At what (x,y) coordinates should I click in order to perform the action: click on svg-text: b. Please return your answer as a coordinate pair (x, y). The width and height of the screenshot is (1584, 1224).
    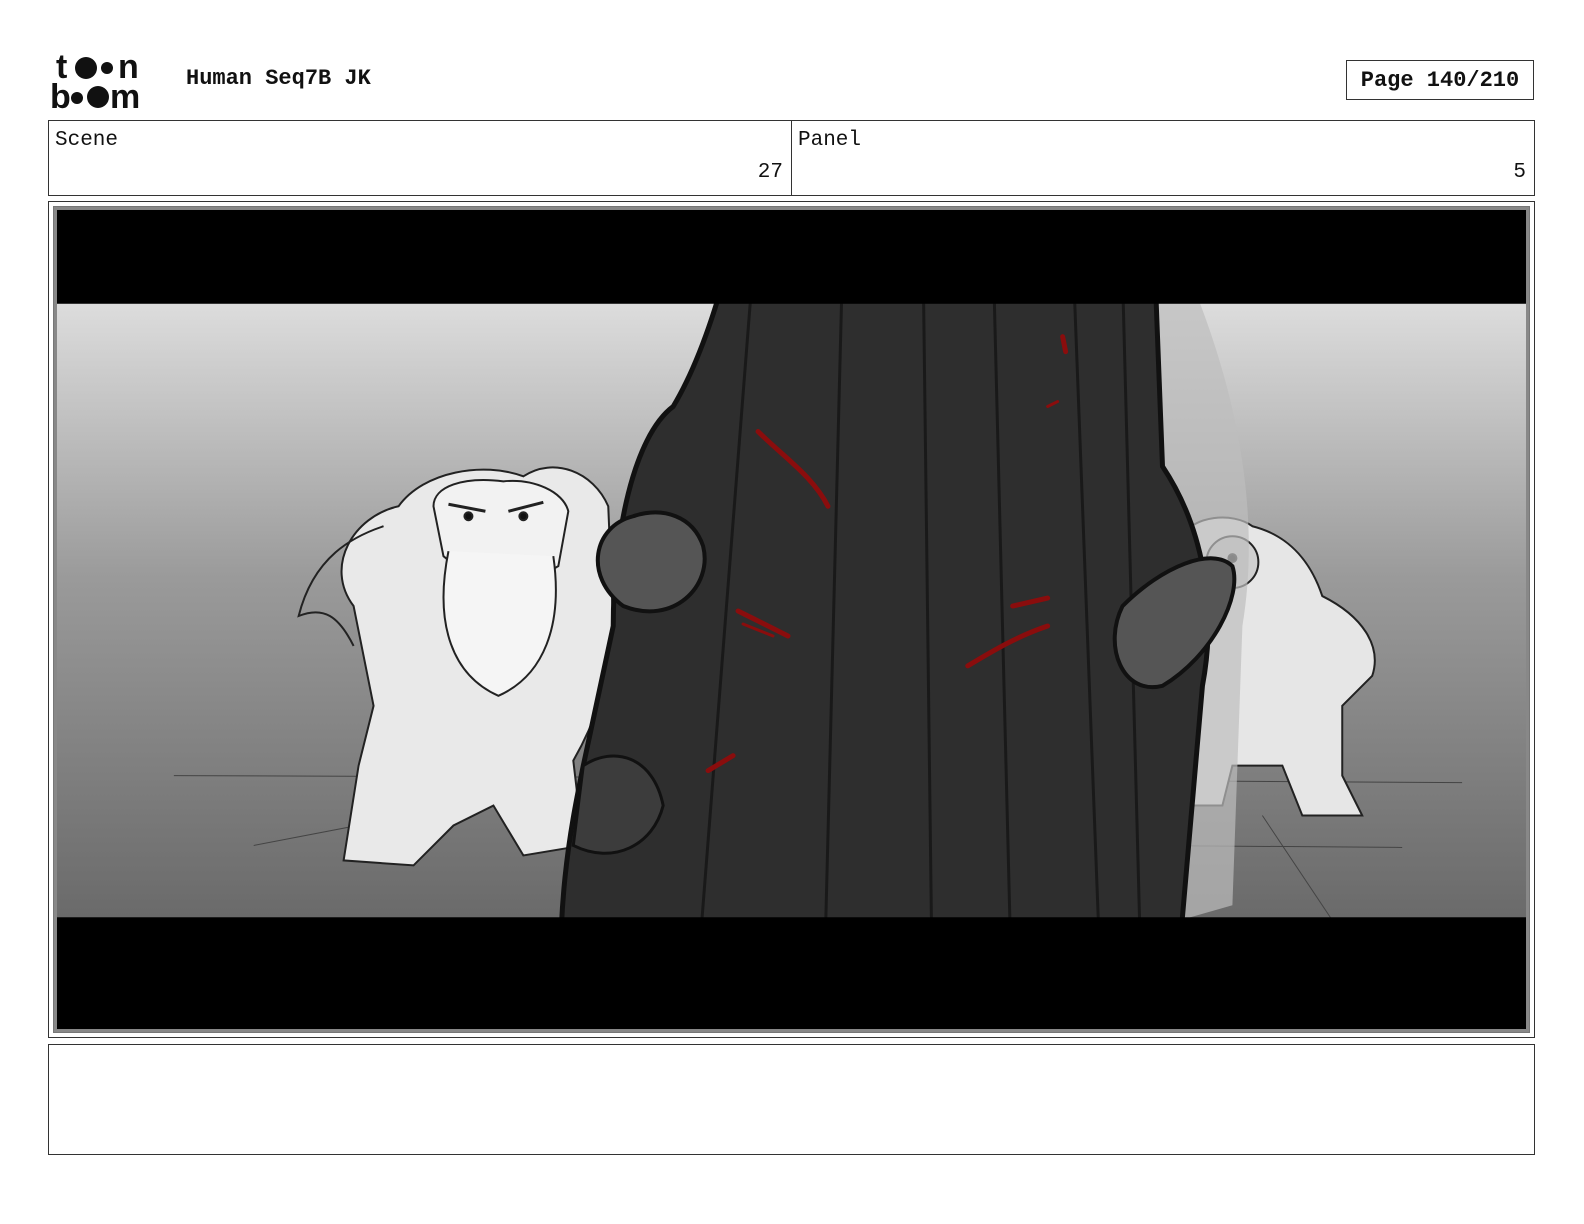
    Looking at the image, I should click on (60, 95).